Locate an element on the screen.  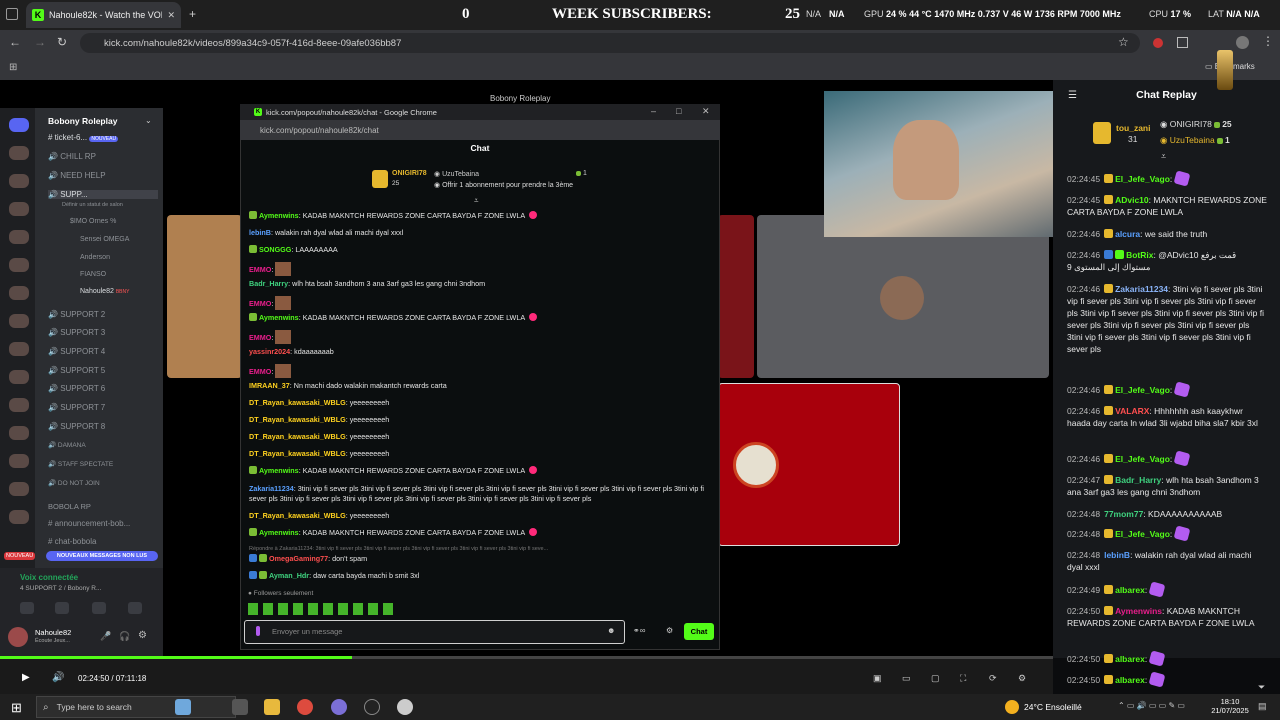
weather-text: 24°C Ensoleillé is located at coordinates (1053, 707).